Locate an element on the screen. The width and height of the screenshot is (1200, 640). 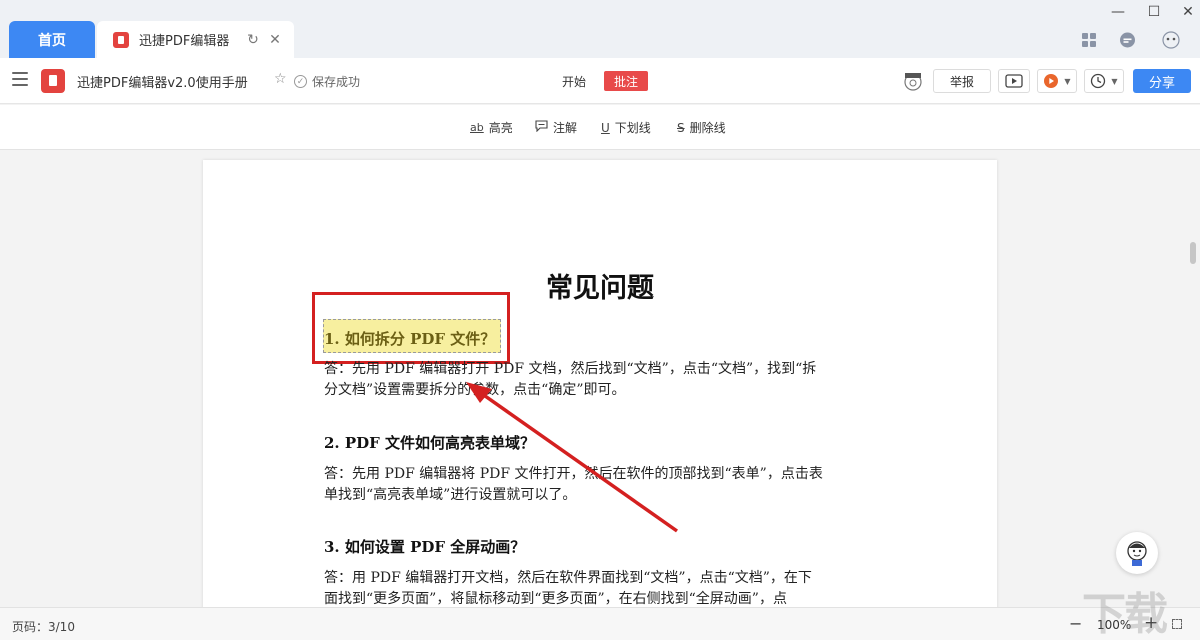
window-close-icon: ✕ is located at coordinates (1188, 12).